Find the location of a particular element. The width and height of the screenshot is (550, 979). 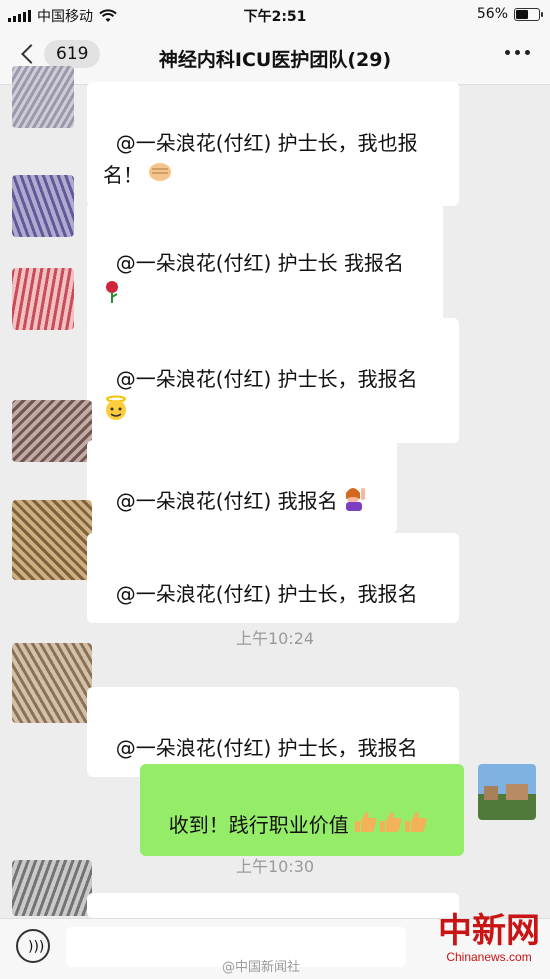

fist-emoji-icon is located at coordinates (160, 176).